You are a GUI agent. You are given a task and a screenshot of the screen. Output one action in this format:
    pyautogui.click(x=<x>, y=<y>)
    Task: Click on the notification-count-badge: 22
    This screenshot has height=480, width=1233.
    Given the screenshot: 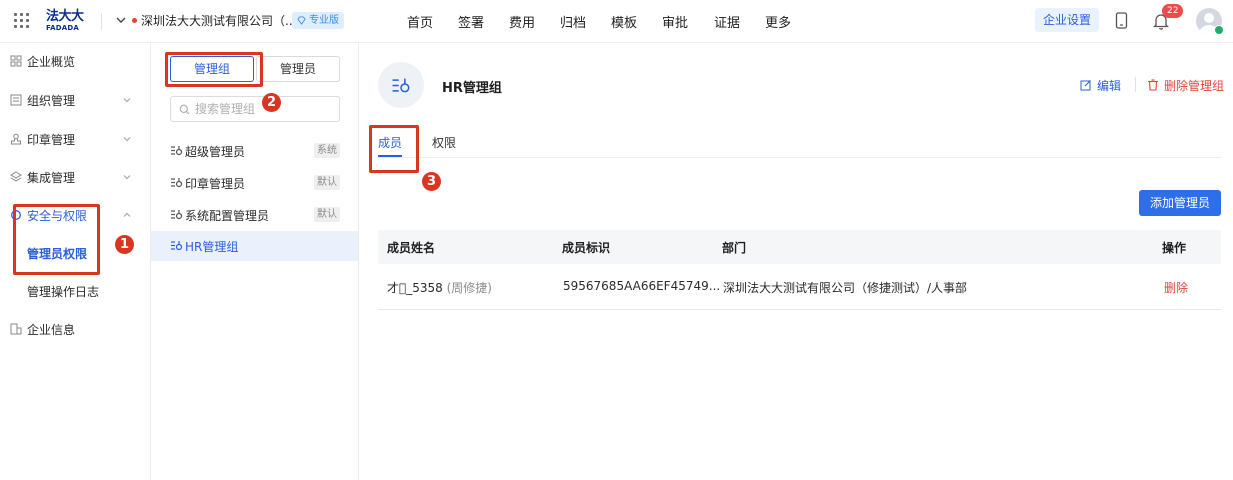 What is the action you would take?
    pyautogui.click(x=1173, y=11)
    